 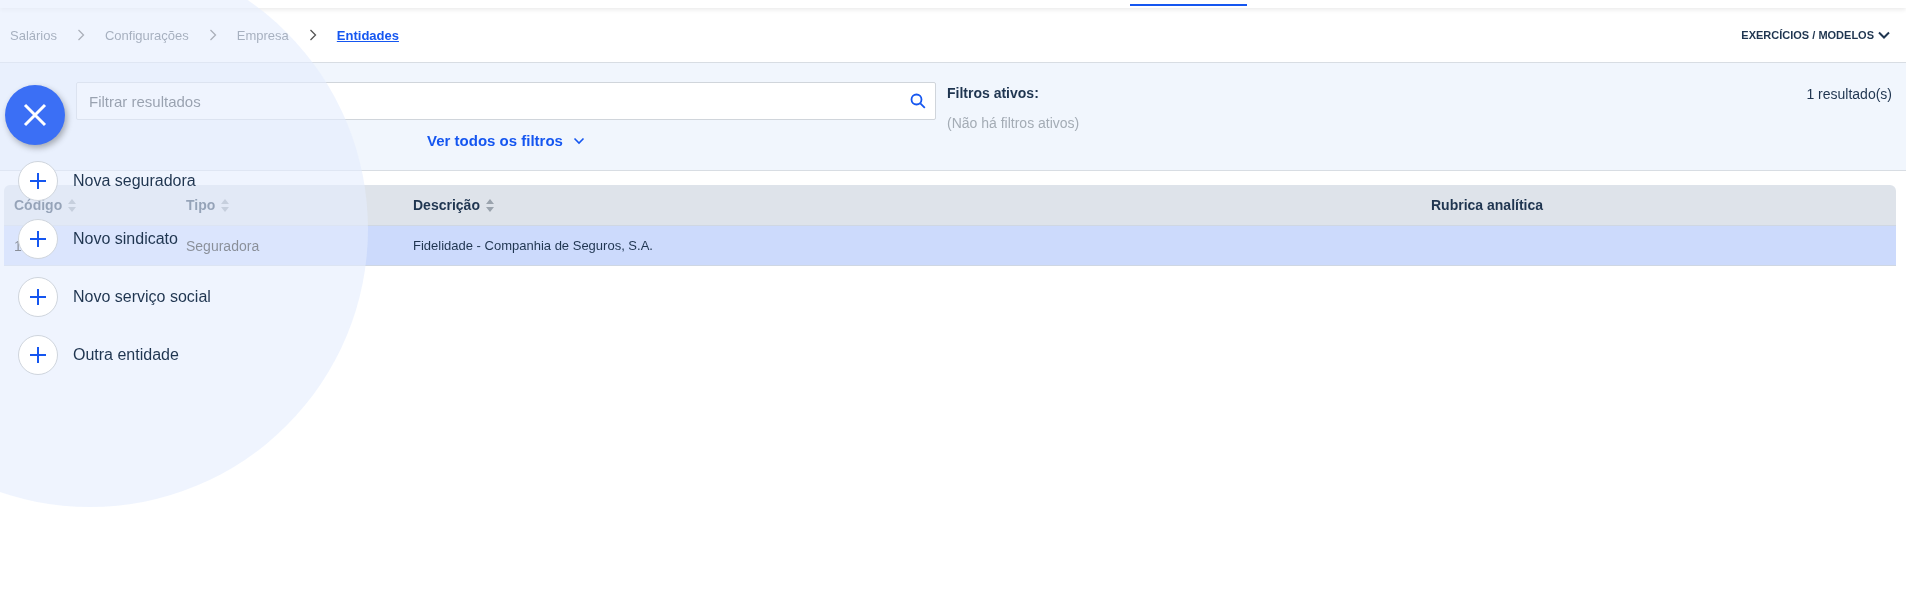 I want to click on menu-item: Nova seguradora, so click(x=134, y=181).